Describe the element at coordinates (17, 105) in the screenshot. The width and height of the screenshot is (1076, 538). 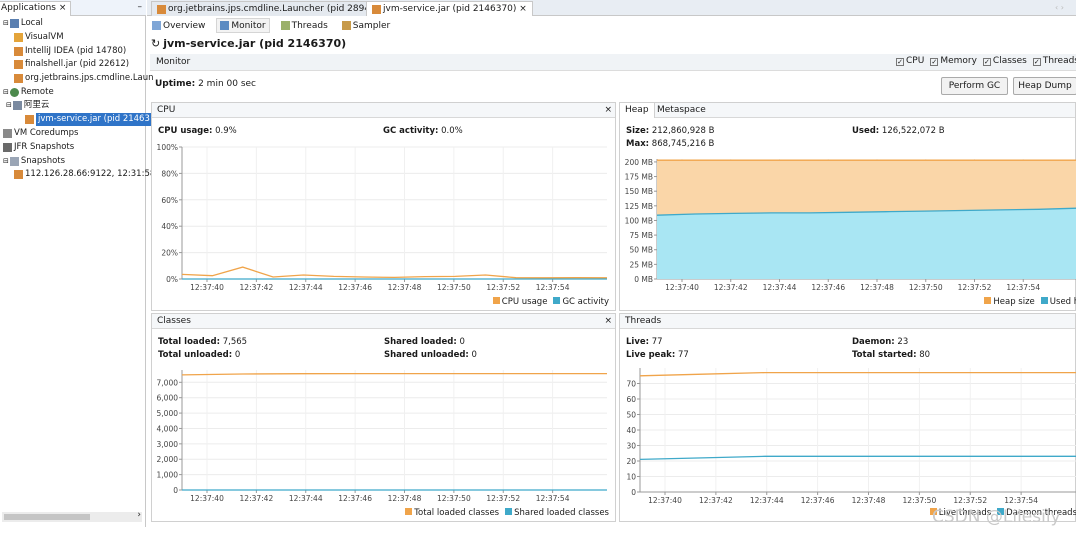
I see `host-icon` at that location.